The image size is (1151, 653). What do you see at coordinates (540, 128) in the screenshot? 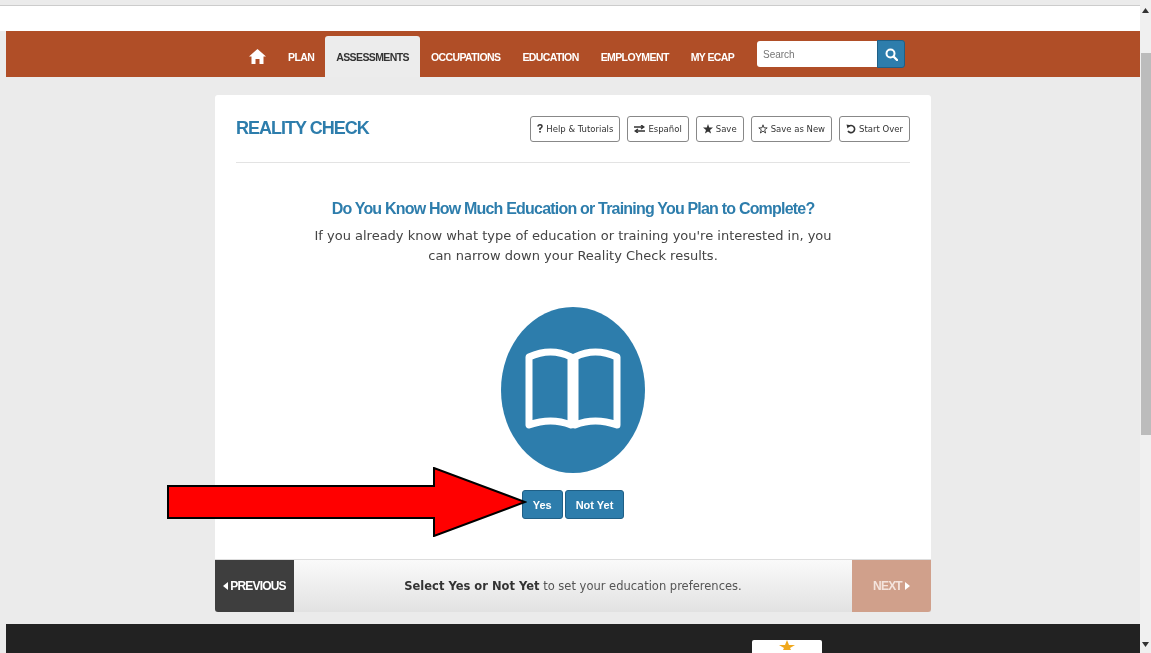
I see `question-icon` at bounding box center [540, 128].